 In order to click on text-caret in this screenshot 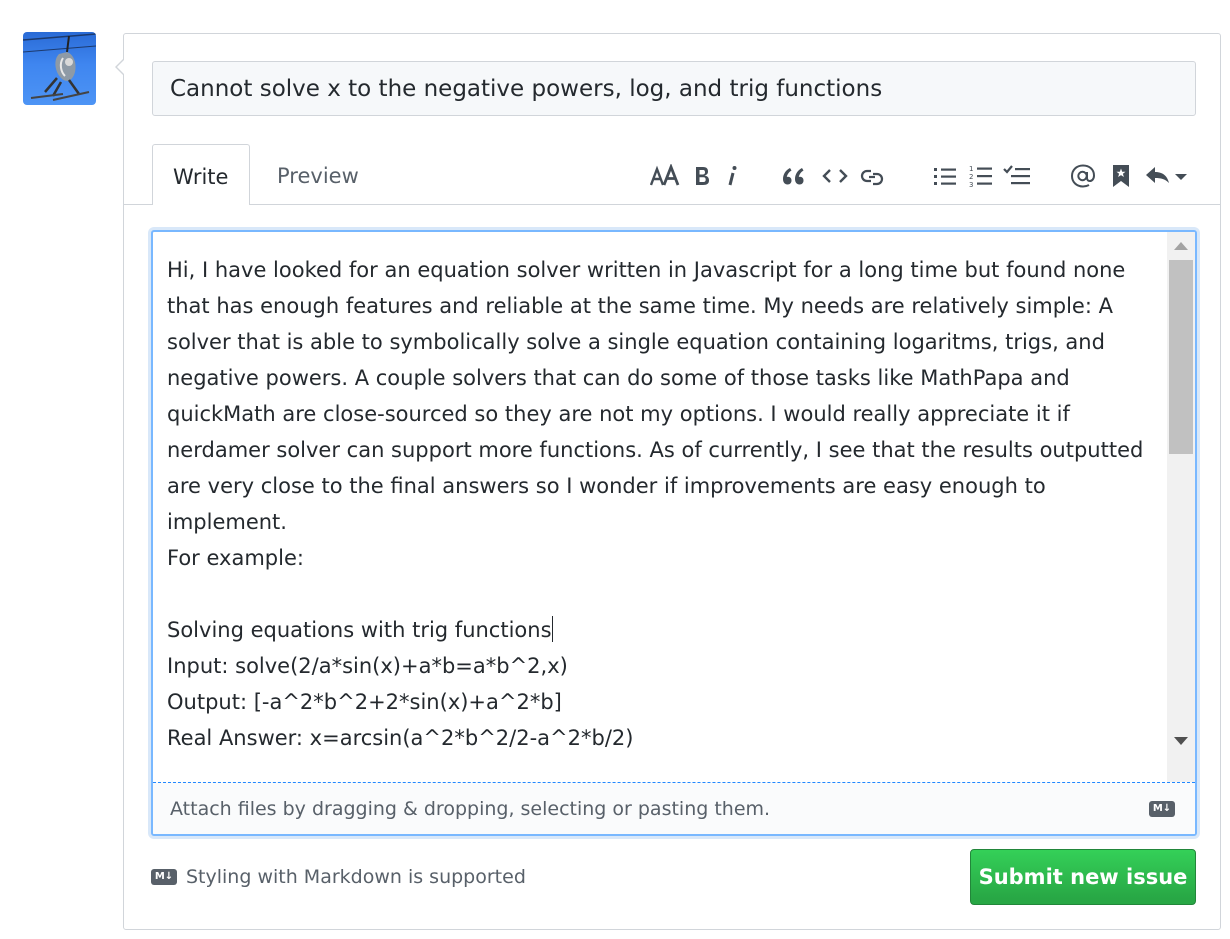, I will do `click(552, 629)`.